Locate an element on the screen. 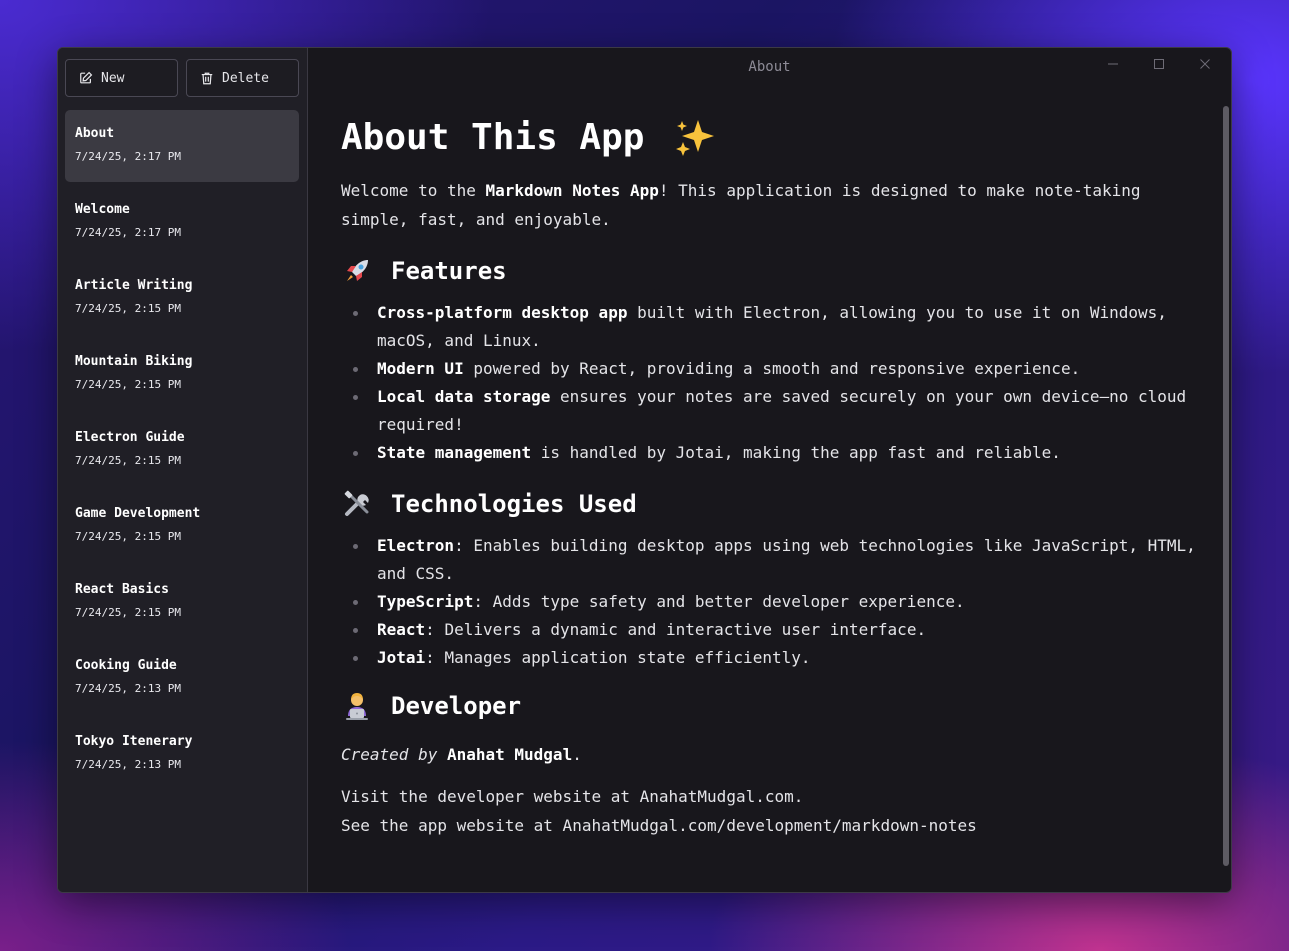 The width and height of the screenshot is (1289, 951). note-item-welcome: Welcome 7/24/25, 2:17 PM is located at coordinates (182, 222).